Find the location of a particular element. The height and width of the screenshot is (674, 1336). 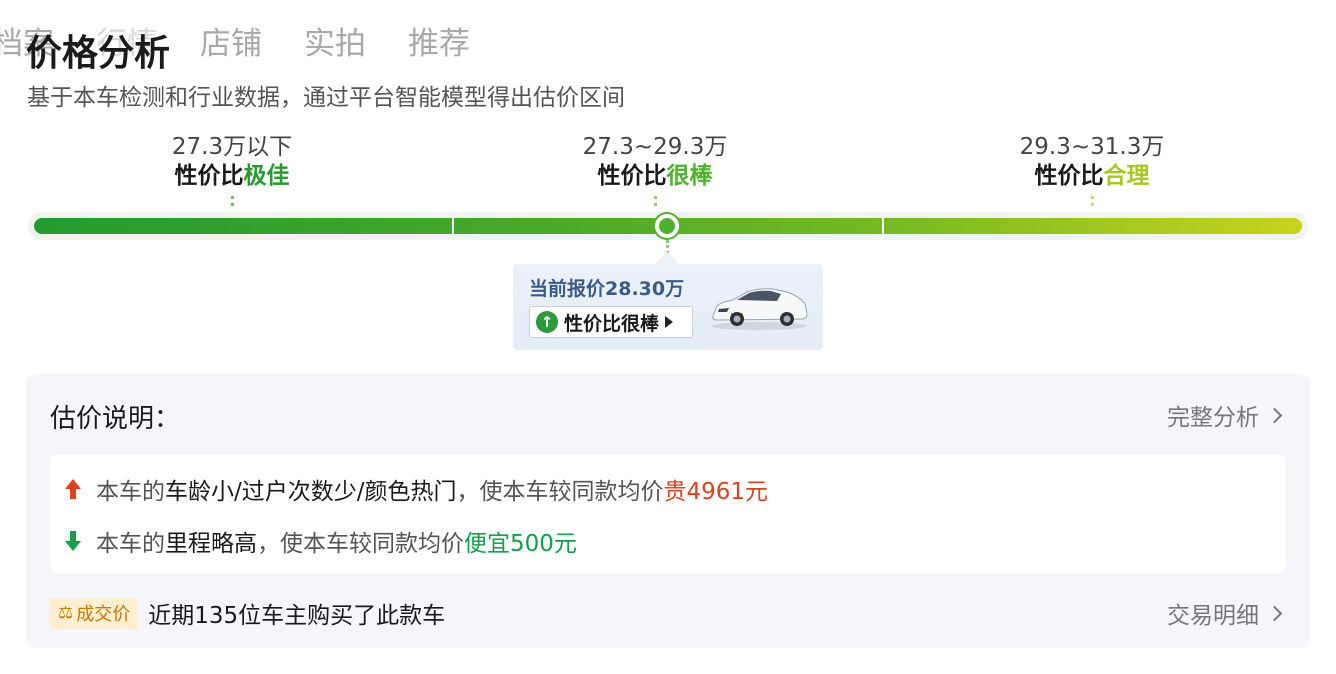

range-price: 27.3万以下 is located at coordinates (232, 147).